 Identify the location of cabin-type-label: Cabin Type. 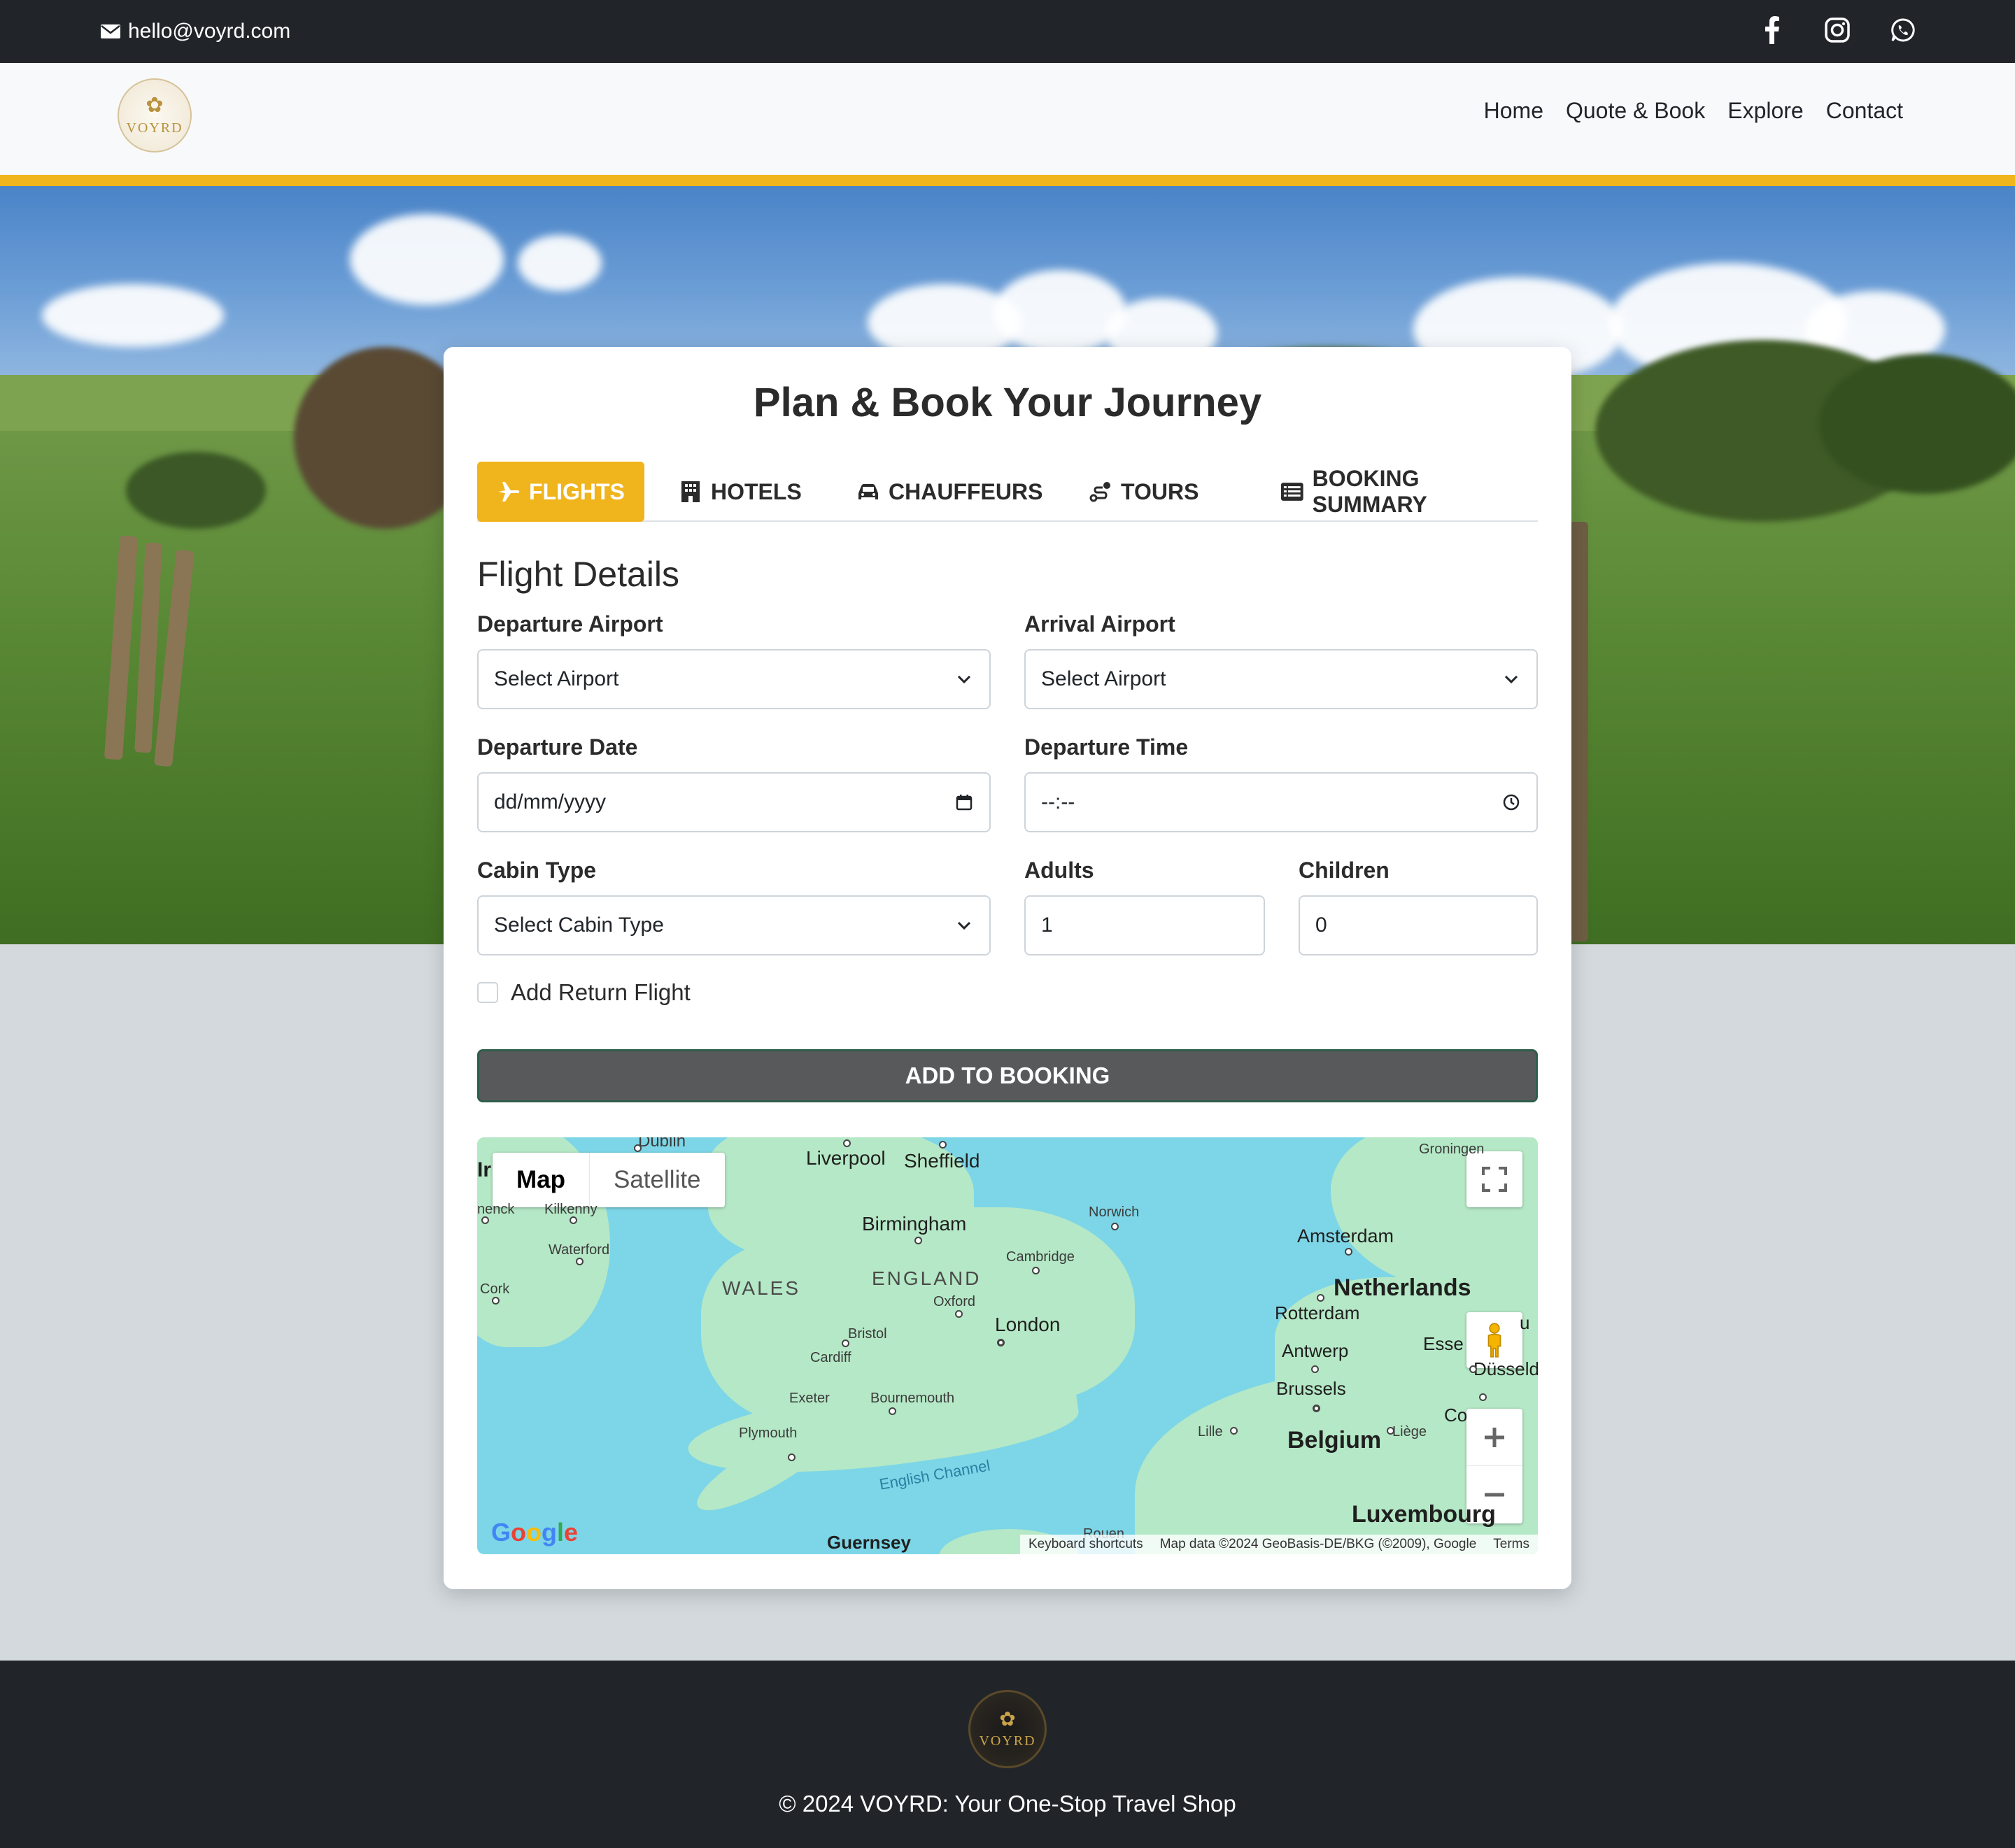
(537, 870).